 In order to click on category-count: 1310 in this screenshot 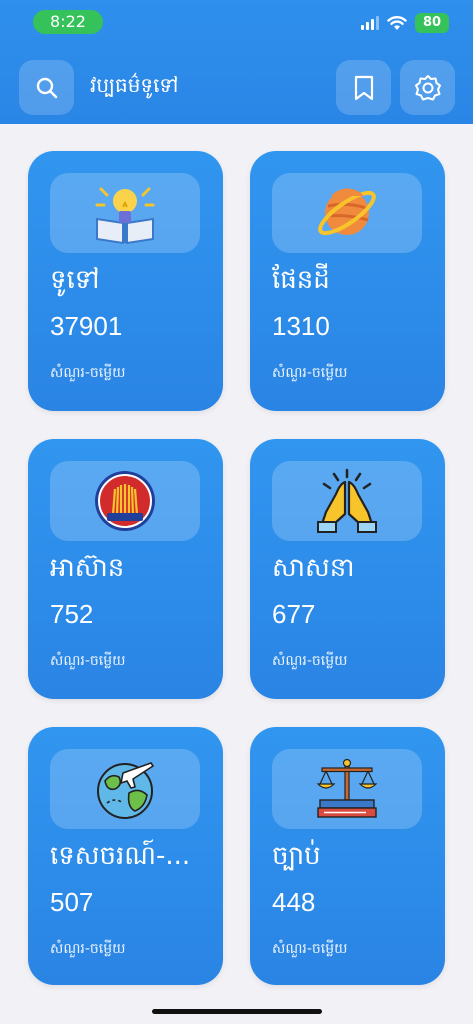, I will do `click(301, 326)`.